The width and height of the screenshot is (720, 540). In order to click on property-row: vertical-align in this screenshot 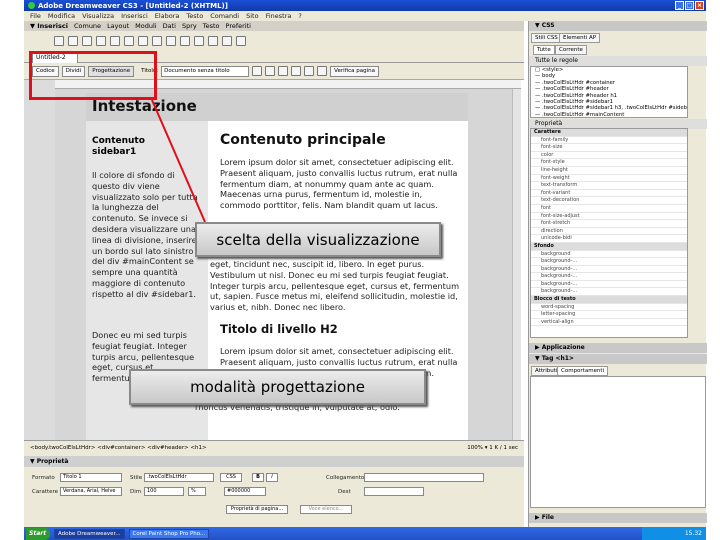, I will do `click(609, 323)`.